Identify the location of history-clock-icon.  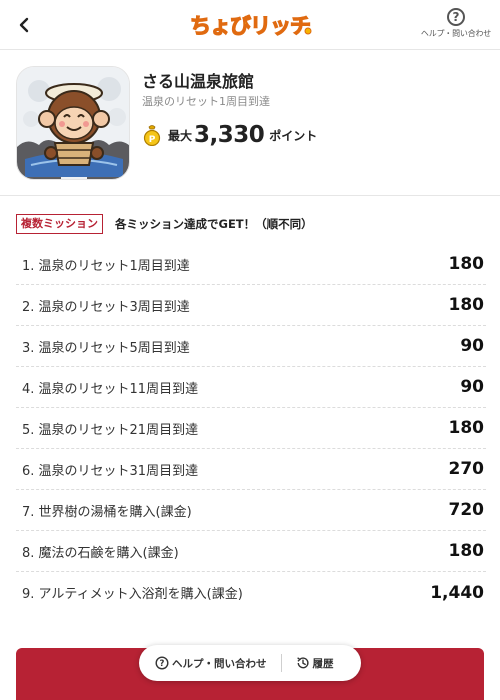
(302, 663).